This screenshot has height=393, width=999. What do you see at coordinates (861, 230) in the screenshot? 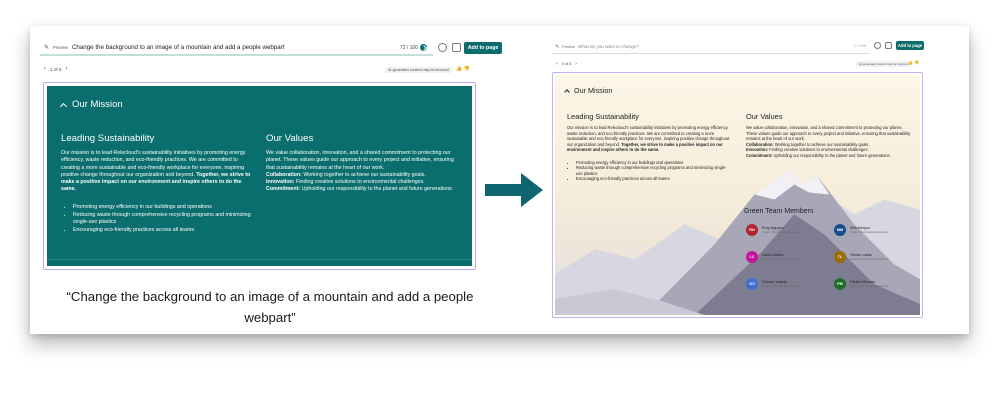
I see `person-card: MM Mila Morpus Senior Mechanical Engineer` at bounding box center [861, 230].